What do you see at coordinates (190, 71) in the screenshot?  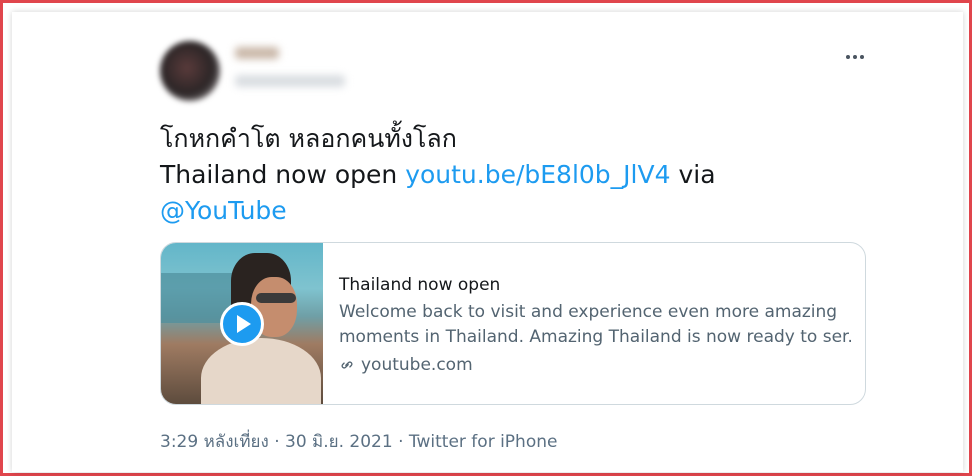 I see `avatar` at bounding box center [190, 71].